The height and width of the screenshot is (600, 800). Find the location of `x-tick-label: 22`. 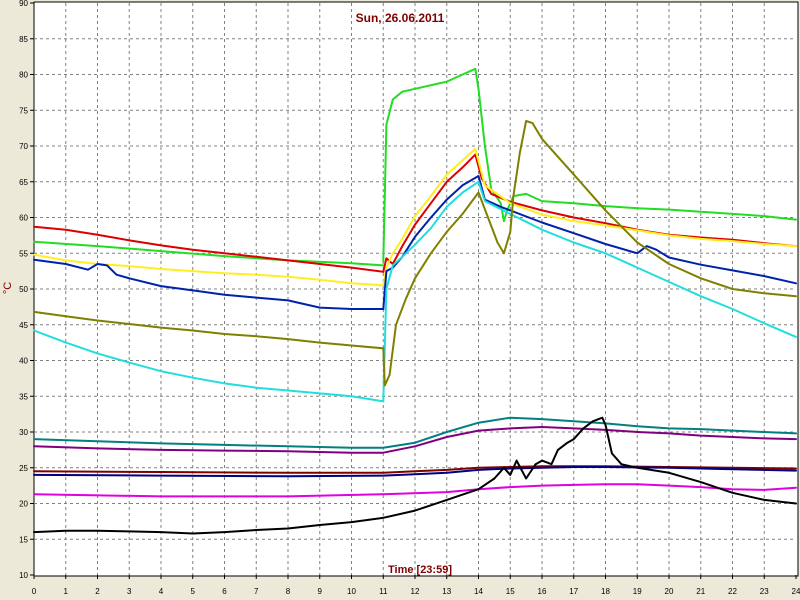

x-tick-label: 22 is located at coordinates (732, 591).